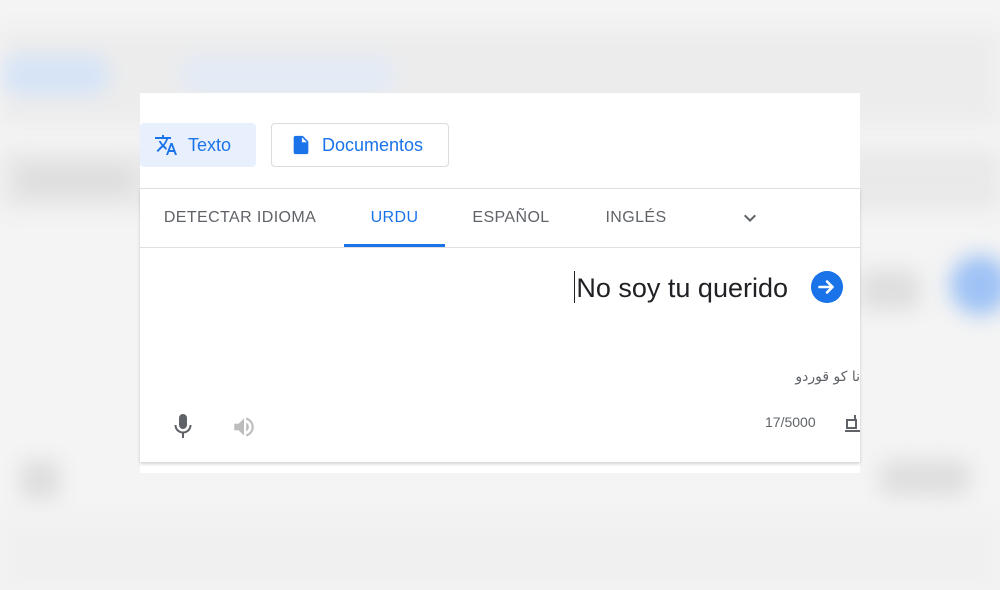  What do you see at coordinates (682, 288) in the screenshot?
I see `source-text: No soy tu querido` at bounding box center [682, 288].